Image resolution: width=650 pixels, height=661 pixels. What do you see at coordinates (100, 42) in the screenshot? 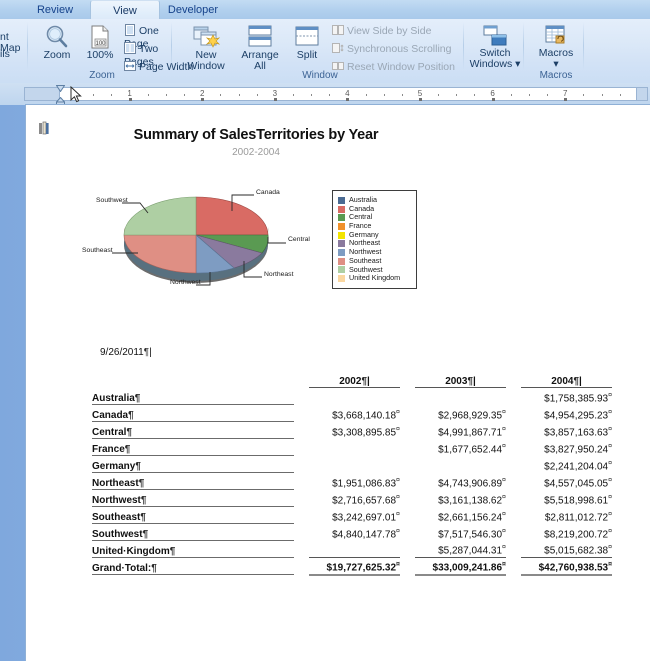
I see `zoom-100-button: 100 100%` at bounding box center [100, 42].